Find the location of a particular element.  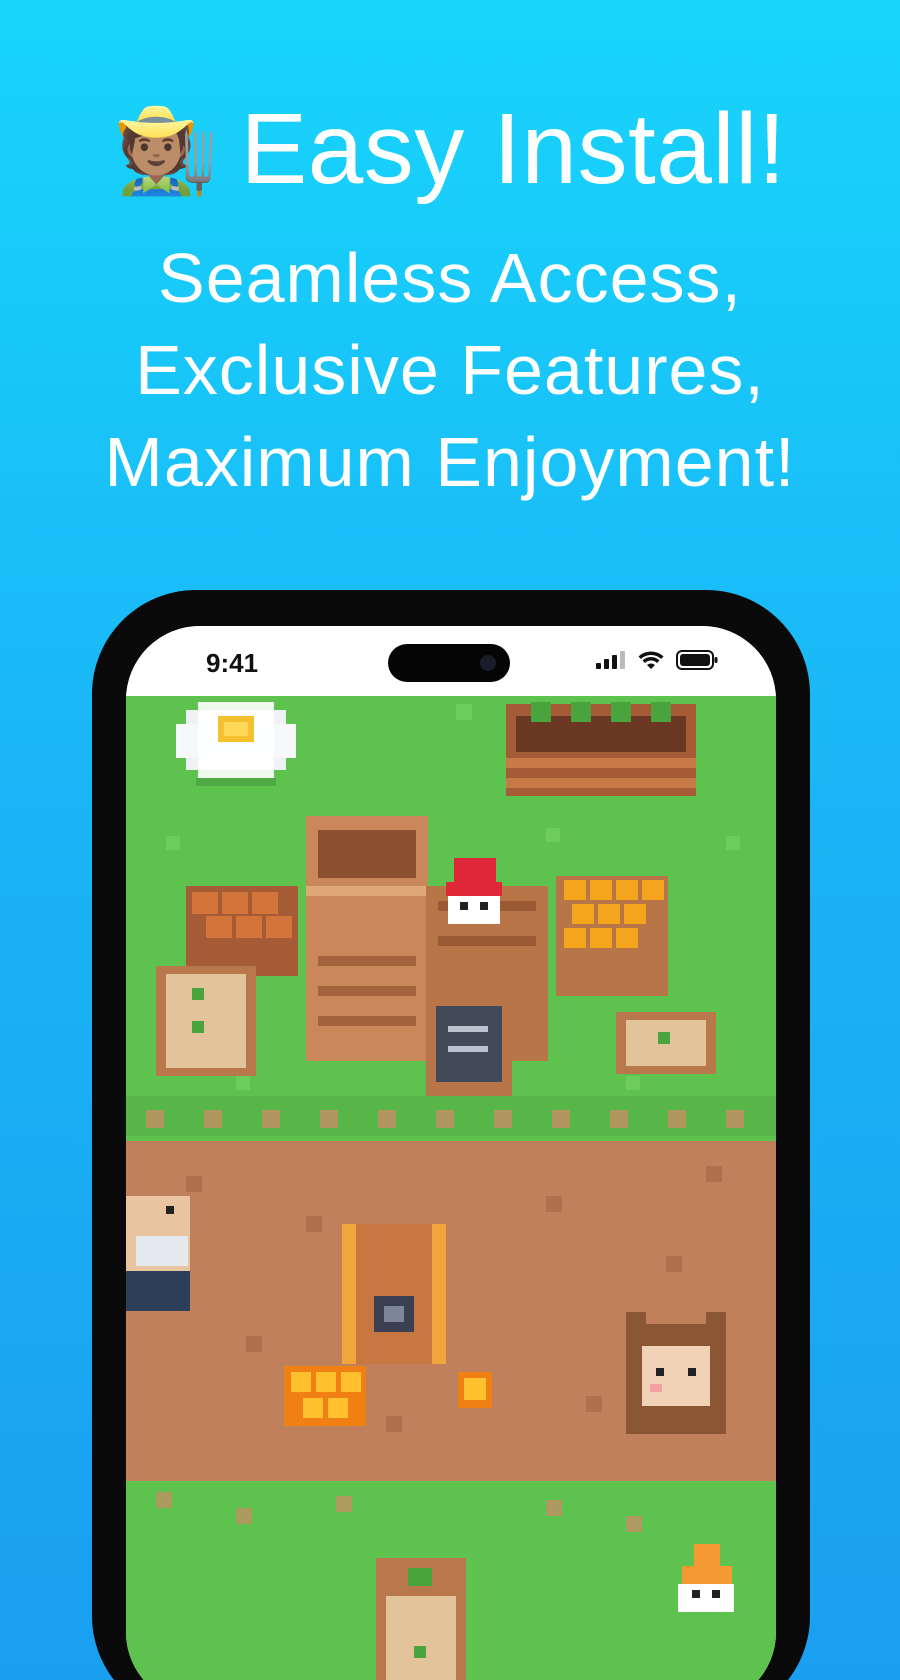

old-farmer is located at coordinates (158, 1253).